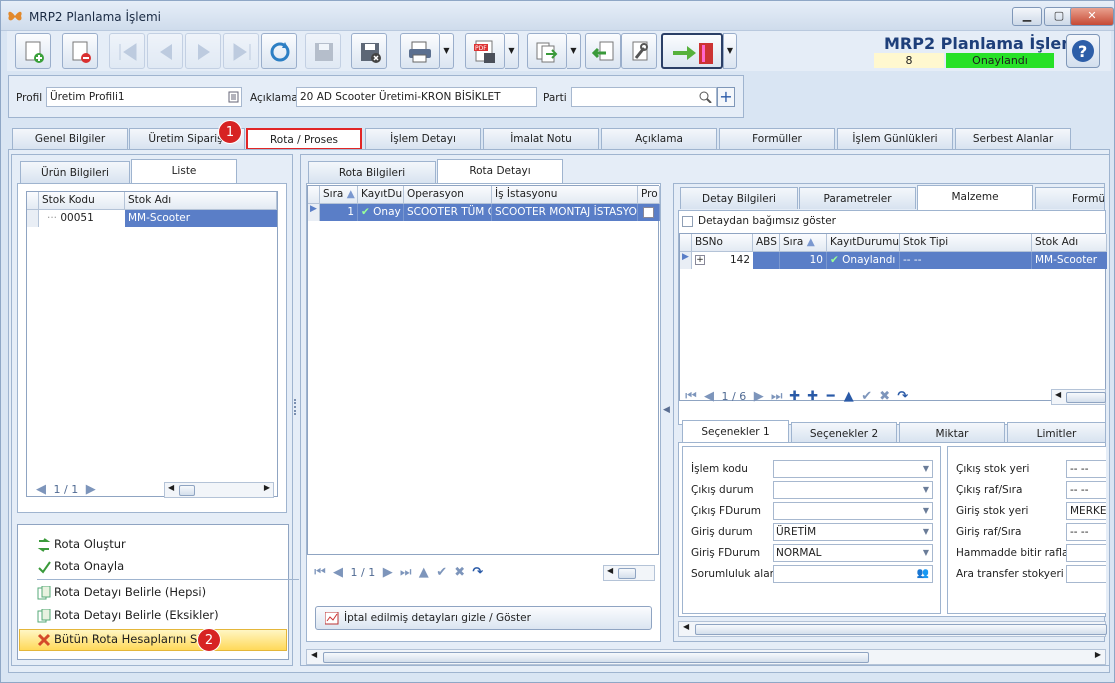 This screenshot has height=683, width=1115. I want to click on tab-malzeme: Malzeme, so click(975, 197).